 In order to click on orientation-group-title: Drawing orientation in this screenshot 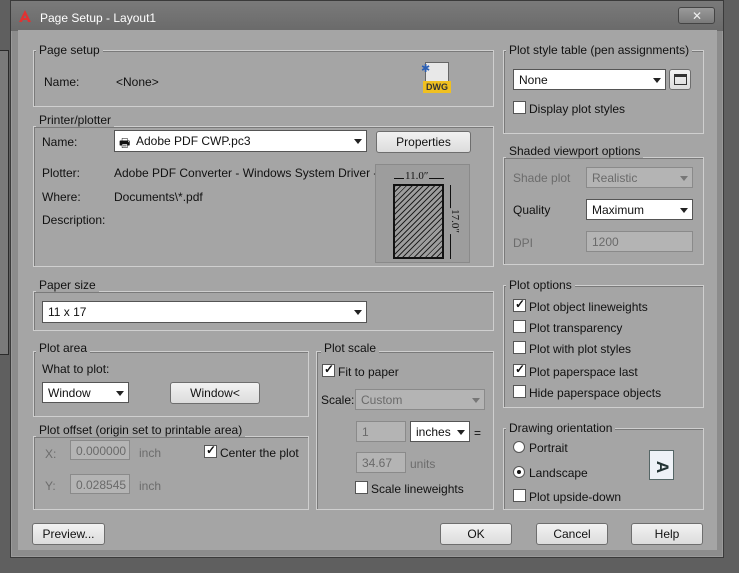, I will do `click(561, 428)`.